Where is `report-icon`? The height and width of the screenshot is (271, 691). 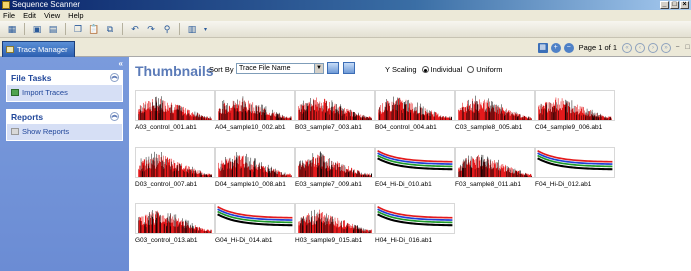 report-icon is located at coordinates (15, 131).